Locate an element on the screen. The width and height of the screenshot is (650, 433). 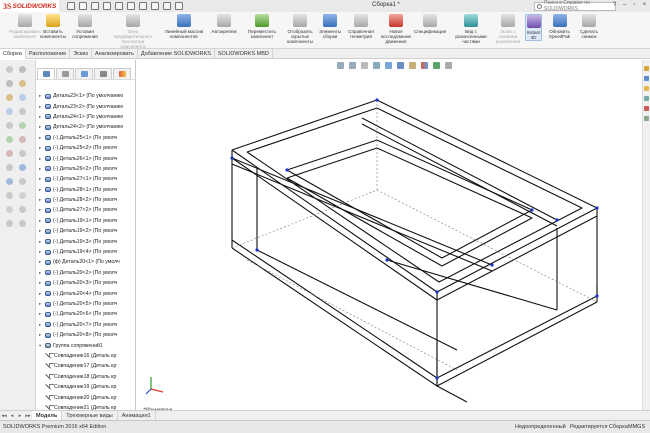
part-tree-item: ▸ (-) Деталь20<8> (По умолч is located at coordinates (85, 335).